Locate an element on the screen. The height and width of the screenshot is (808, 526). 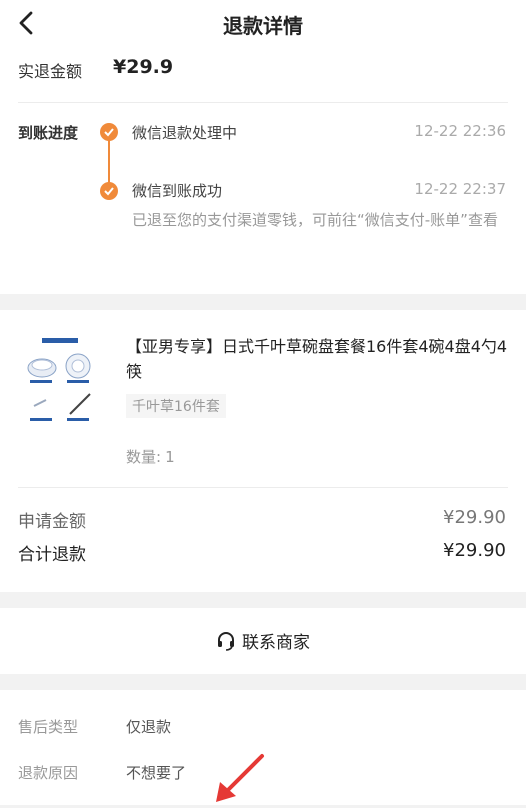
contact-seller-label: 联系商家 is located at coordinates (276, 643).